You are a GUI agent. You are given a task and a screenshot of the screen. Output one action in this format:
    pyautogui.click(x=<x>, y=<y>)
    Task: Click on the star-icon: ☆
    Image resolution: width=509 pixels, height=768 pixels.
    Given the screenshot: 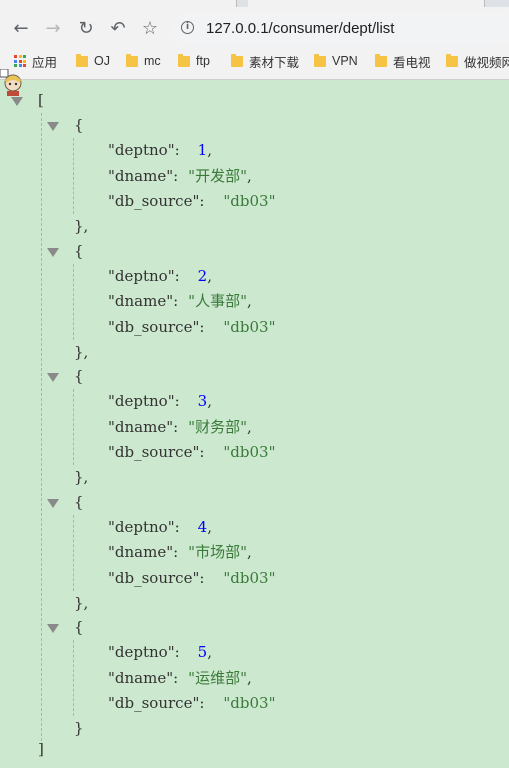 What is the action you would take?
    pyautogui.click(x=150, y=28)
    